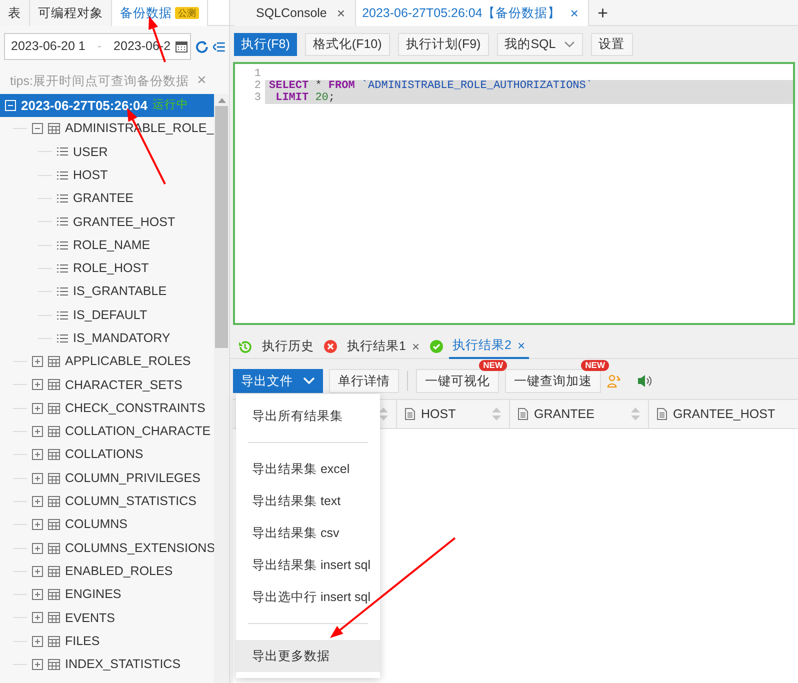 The height and width of the screenshot is (683, 798). What do you see at coordinates (564, 414) in the screenshot?
I see `column-header: GRANTEE` at bounding box center [564, 414].